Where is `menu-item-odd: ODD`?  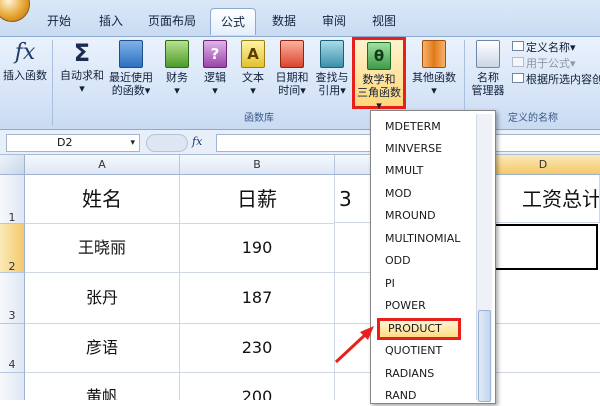
menu-item-odd: ODD is located at coordinates (398, 261).